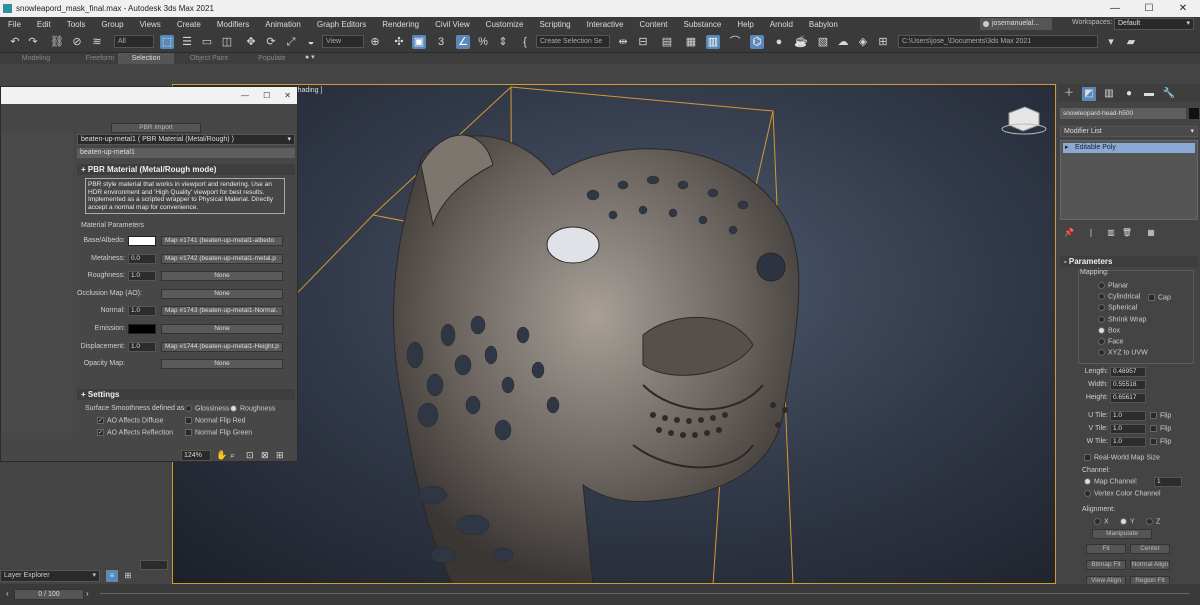  Describe the element at coordinates (1111, 481) in the screenshot. I see `map-channel-radio: Map Channel:` at that location.